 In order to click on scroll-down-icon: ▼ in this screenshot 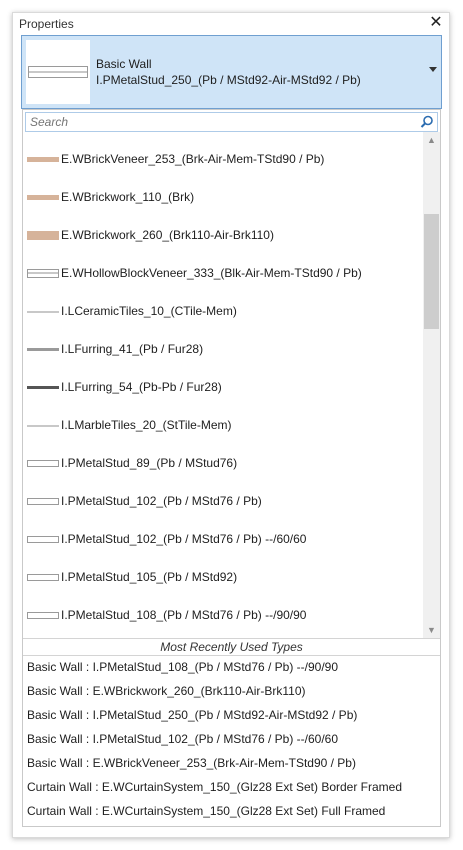, I will do `click(431, 630)`.